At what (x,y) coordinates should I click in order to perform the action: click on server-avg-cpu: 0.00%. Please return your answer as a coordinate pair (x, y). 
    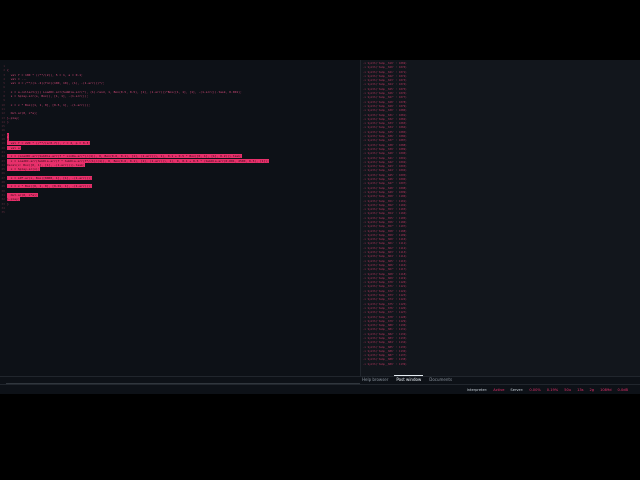
    Looking at the image, I should click on (534, 390).